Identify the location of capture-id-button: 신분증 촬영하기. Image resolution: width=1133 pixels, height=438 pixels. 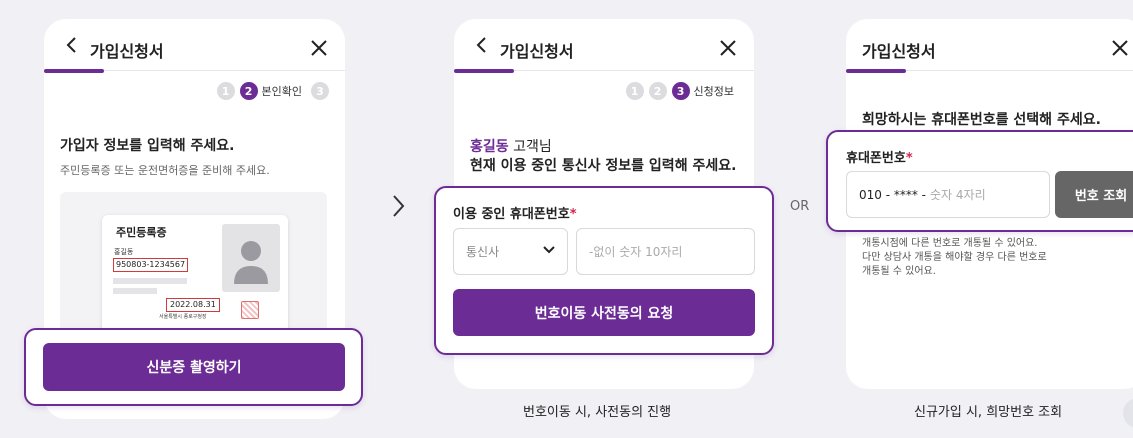
(194, 367).